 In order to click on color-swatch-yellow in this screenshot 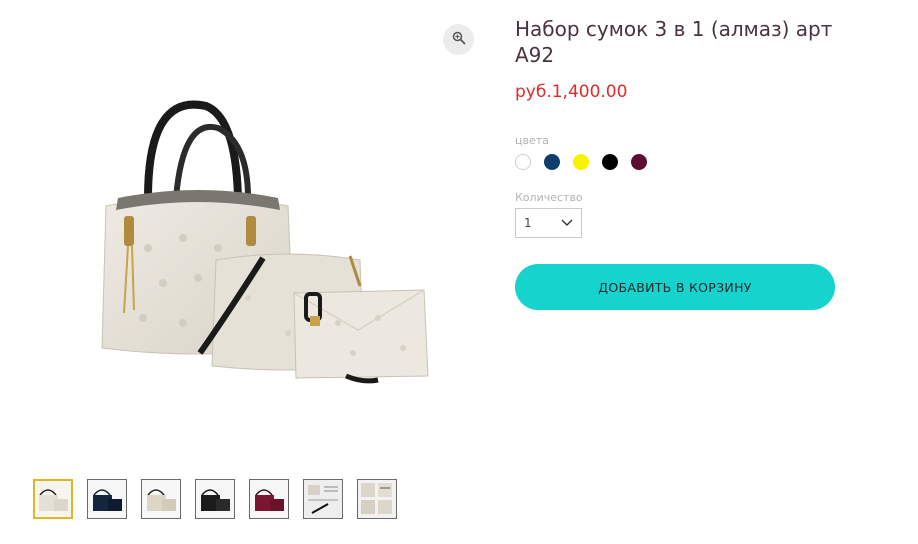, I will do `click(581, 162)`.